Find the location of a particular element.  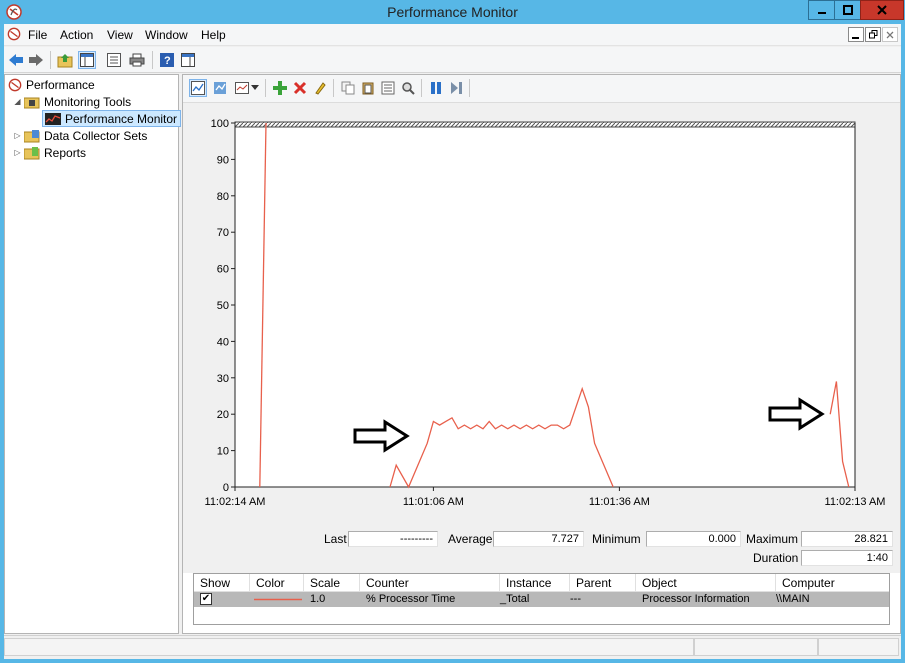

status-panel-main is located at coordinates (349, 647).